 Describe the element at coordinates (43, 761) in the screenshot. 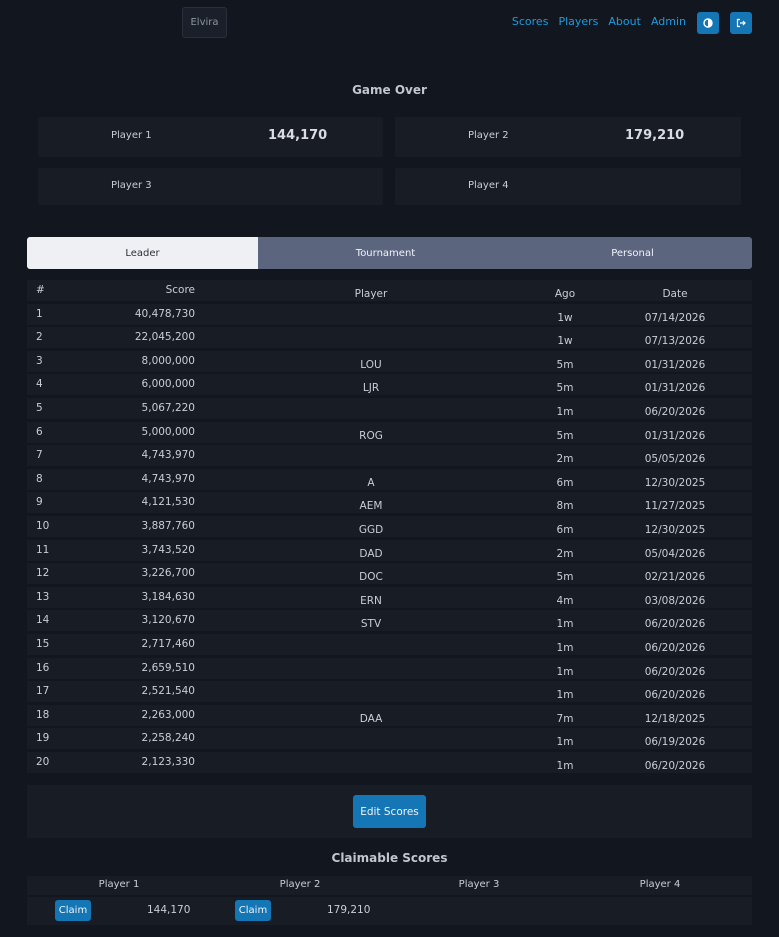

I see `row-rank: 20` at that location.